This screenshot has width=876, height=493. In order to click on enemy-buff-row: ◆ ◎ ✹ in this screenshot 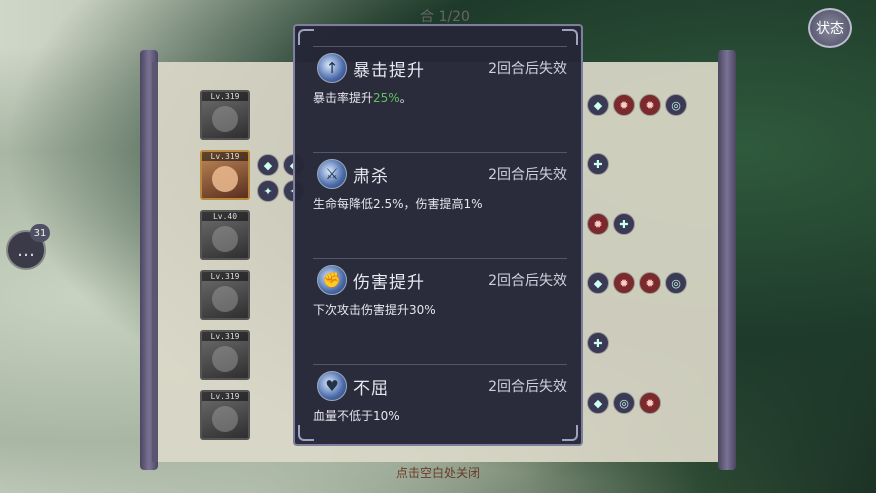, I will do `click(624, 403)`.